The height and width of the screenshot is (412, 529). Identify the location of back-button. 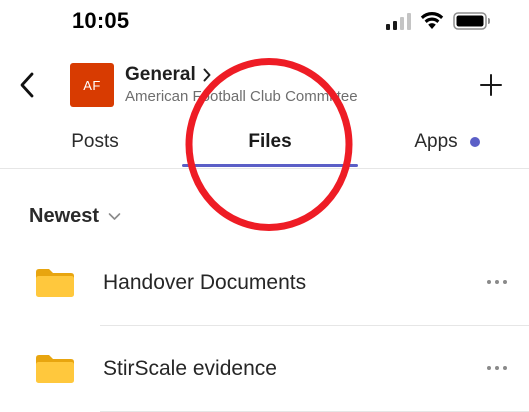
(27, 85).